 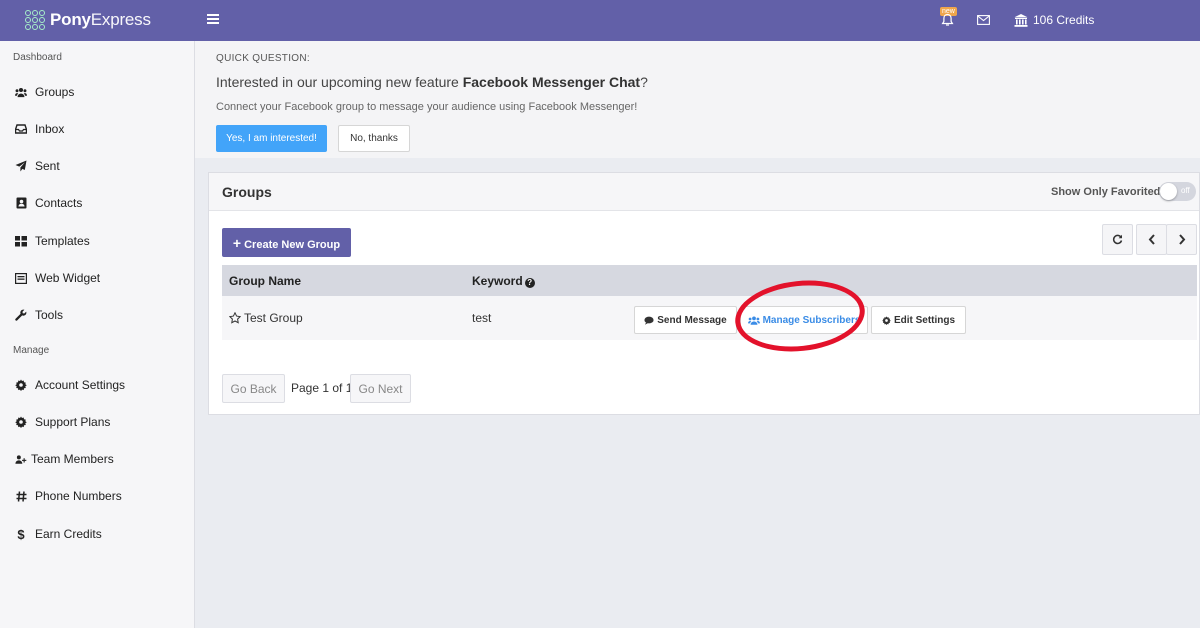 I want to click on dollar-icon: $, so click(x=21, y=534).